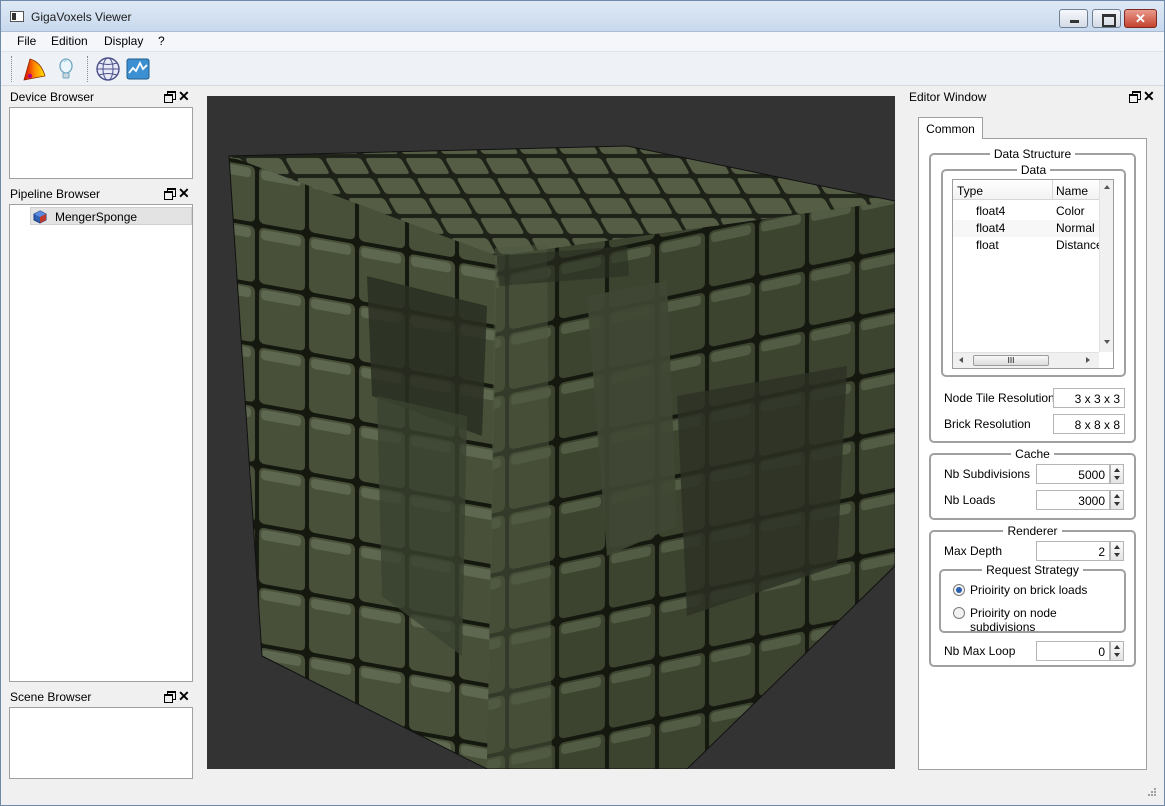  Describe the element at coordinates (999, 398) in the screenshot. I see `node-tile-resolution-label: Node Tile Resolution` at that location.